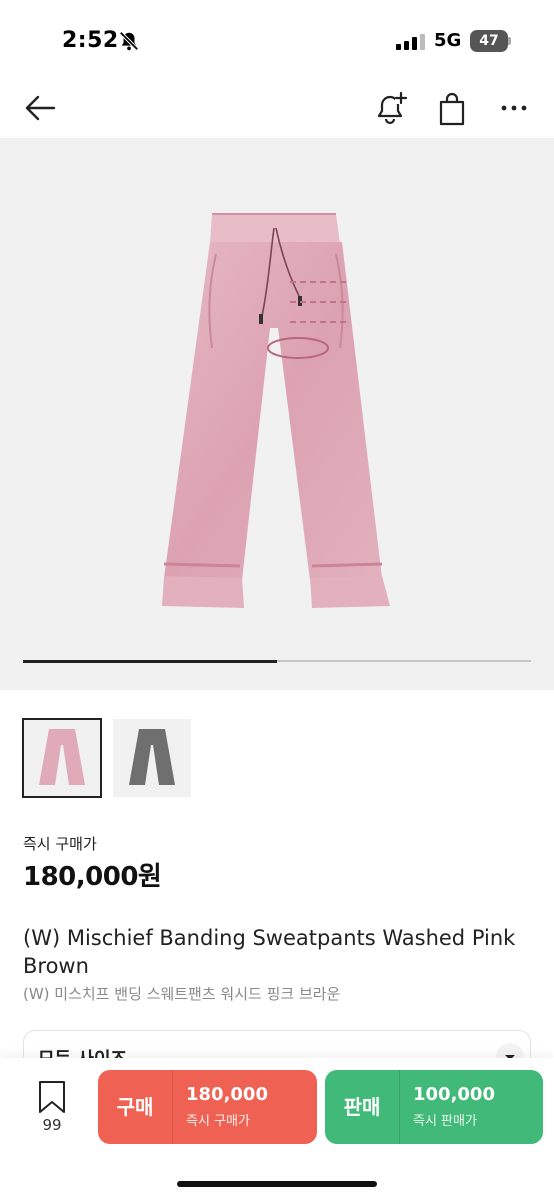 This screenshot has height=1200, width=554. What do you see at coordinates (276, 410) in the screenshot?
I see `sweatpants-image` at bounding box center [276, 410].